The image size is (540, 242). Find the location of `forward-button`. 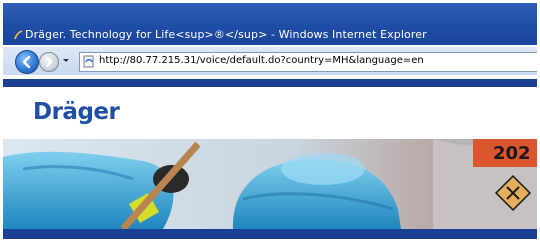

forward-button is located at coordinates (49, 62).